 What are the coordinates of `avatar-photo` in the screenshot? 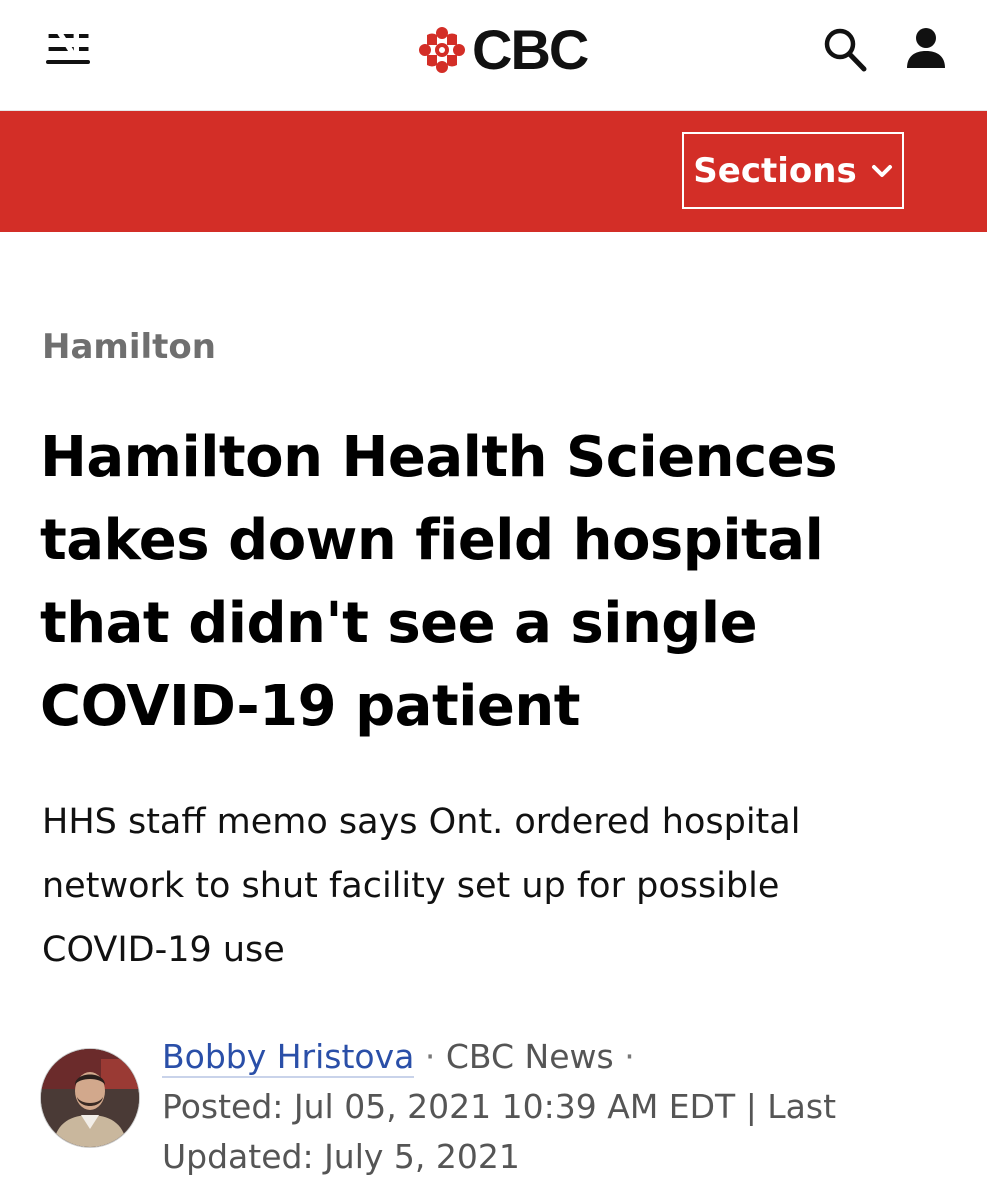 It's located at (90, 1098).